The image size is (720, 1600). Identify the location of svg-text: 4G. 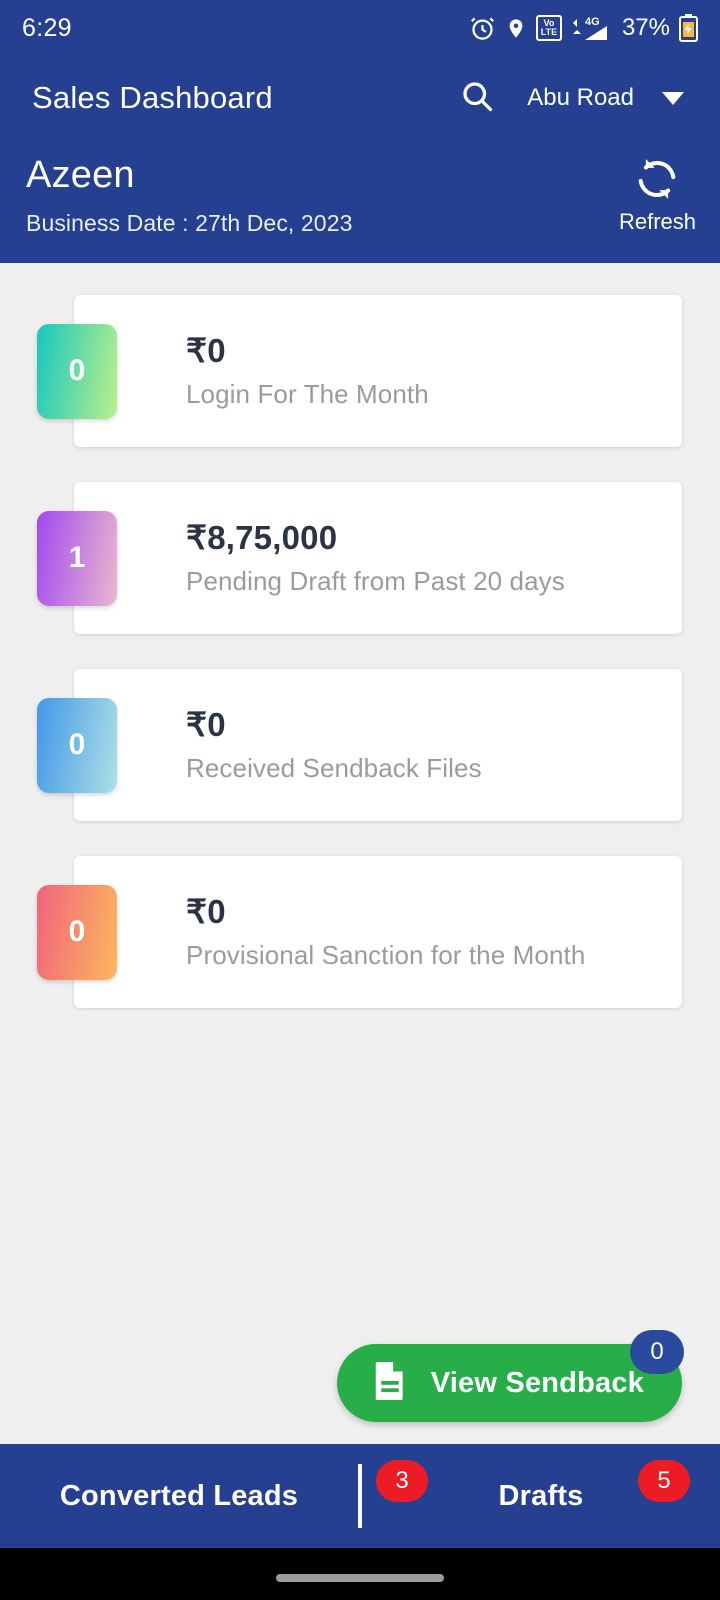
(592, 22).